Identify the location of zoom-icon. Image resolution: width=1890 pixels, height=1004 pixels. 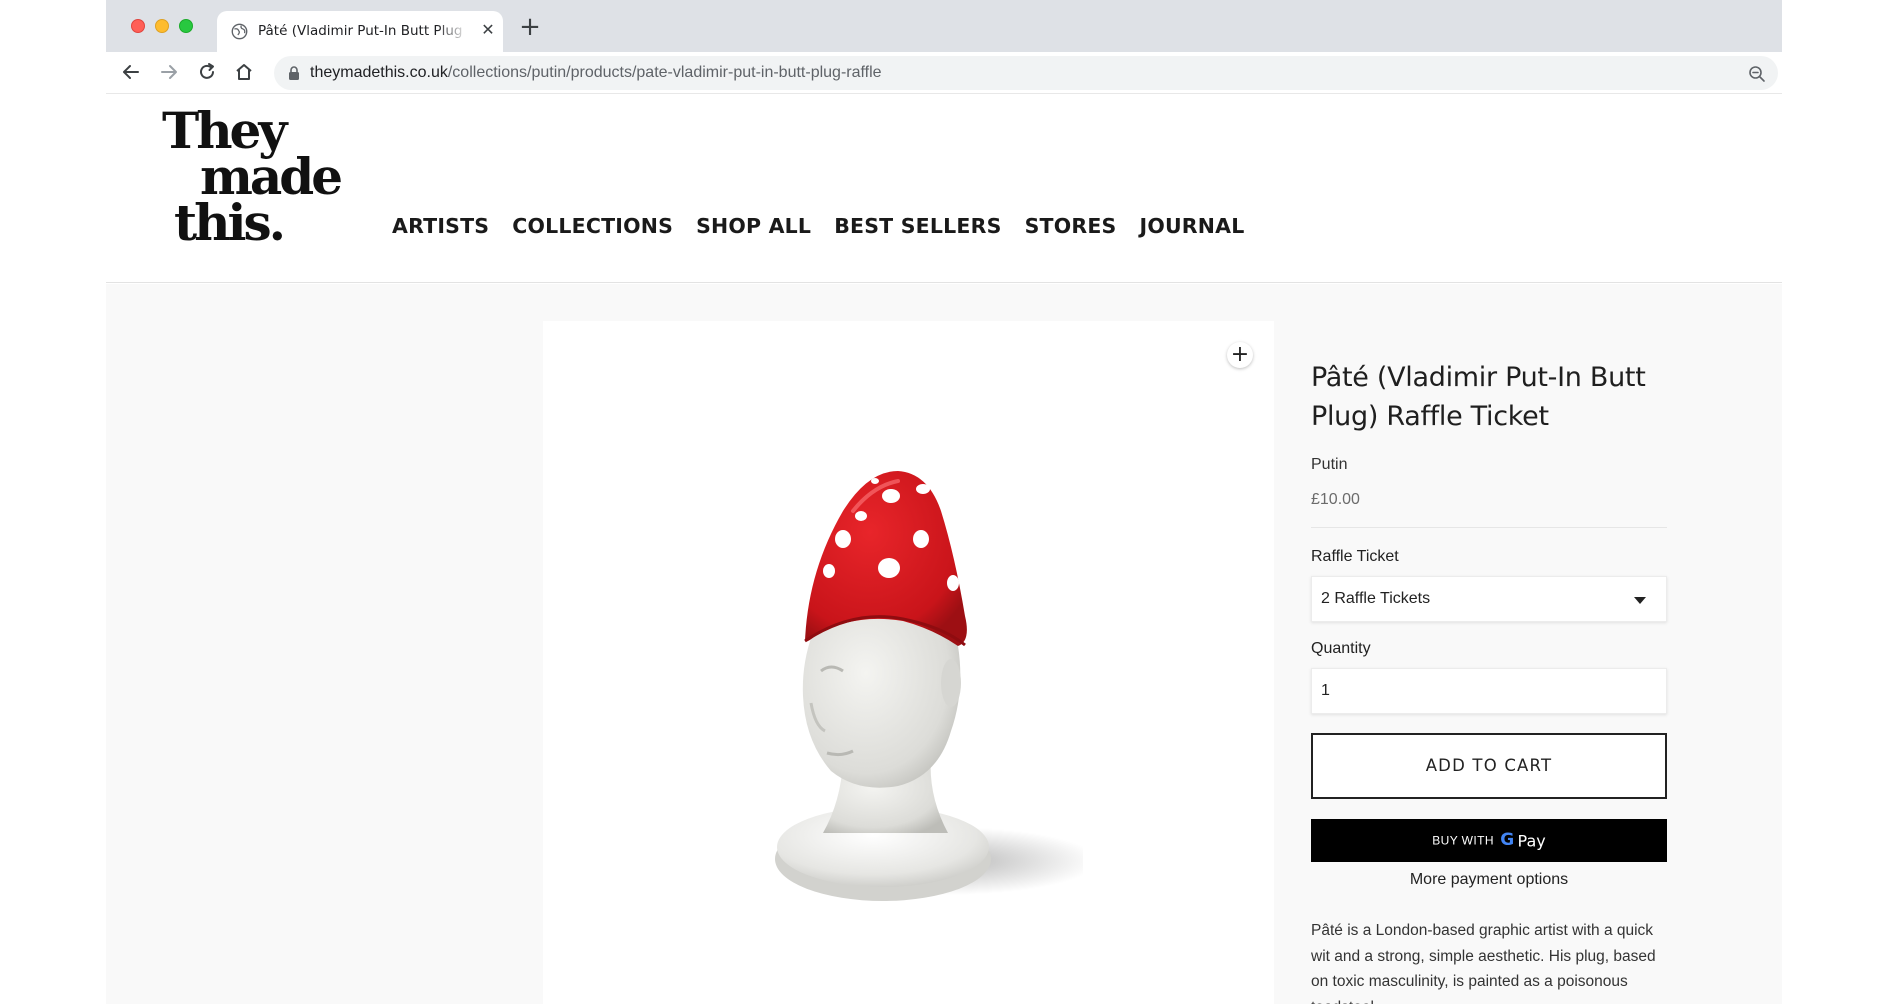
(1757, 74).